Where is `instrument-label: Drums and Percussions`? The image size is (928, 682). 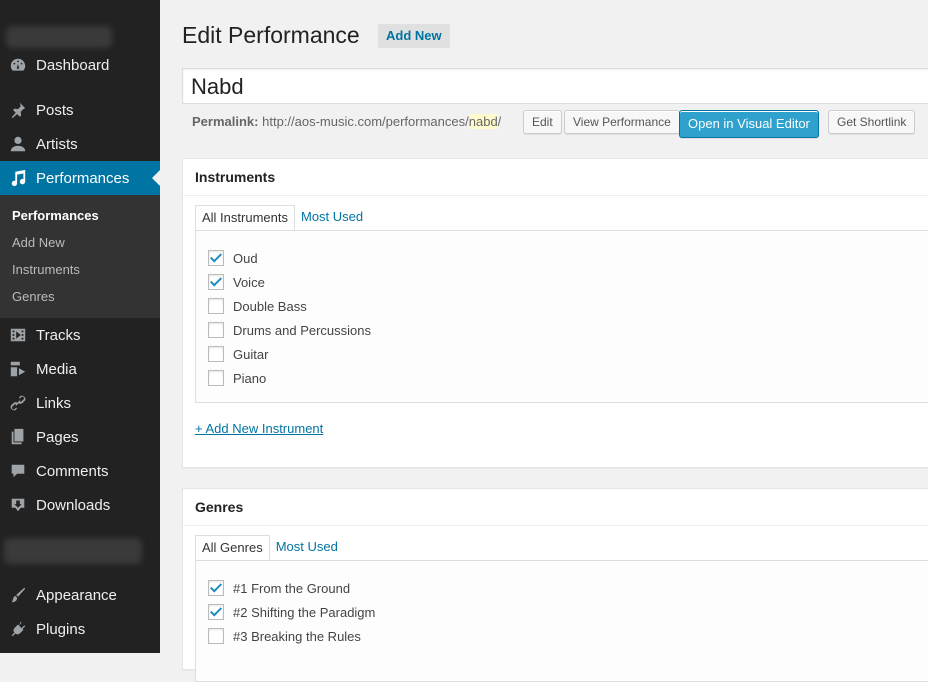
instrument-label: Drums and Percussions is located at coordinates (302, 330).